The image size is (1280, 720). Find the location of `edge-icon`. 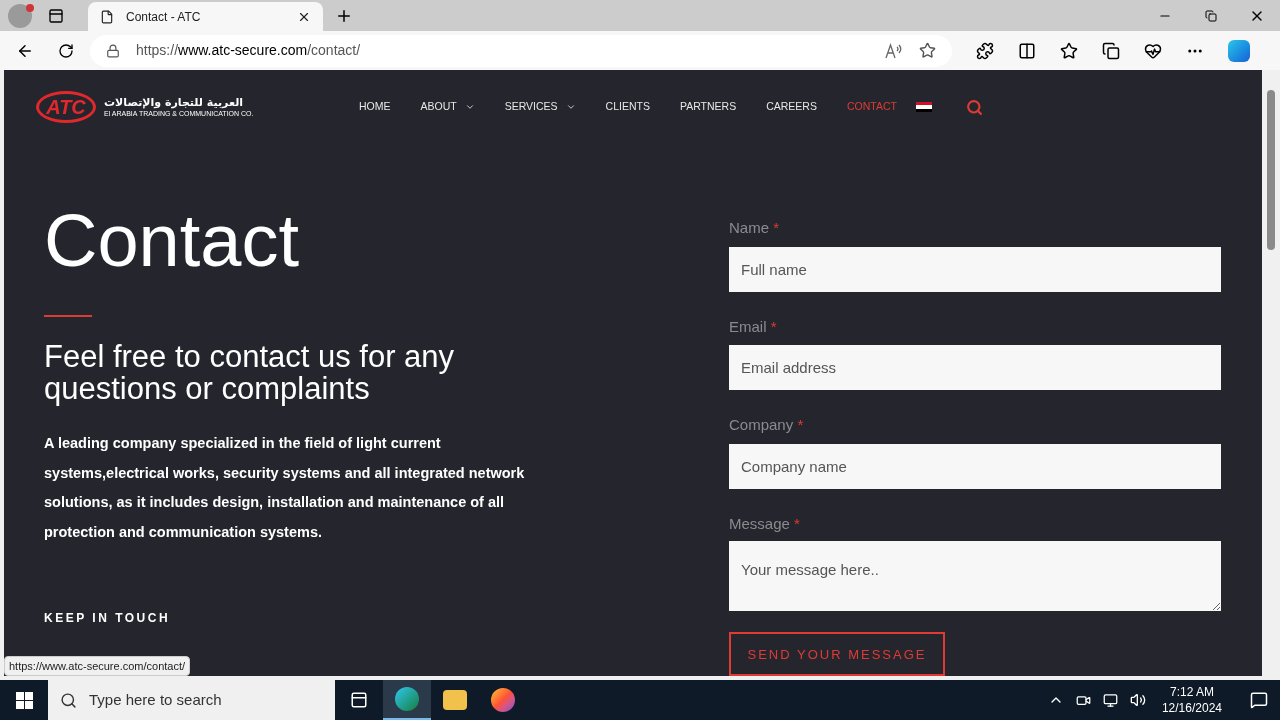

edge-icon is located at coordinates (407, 700).